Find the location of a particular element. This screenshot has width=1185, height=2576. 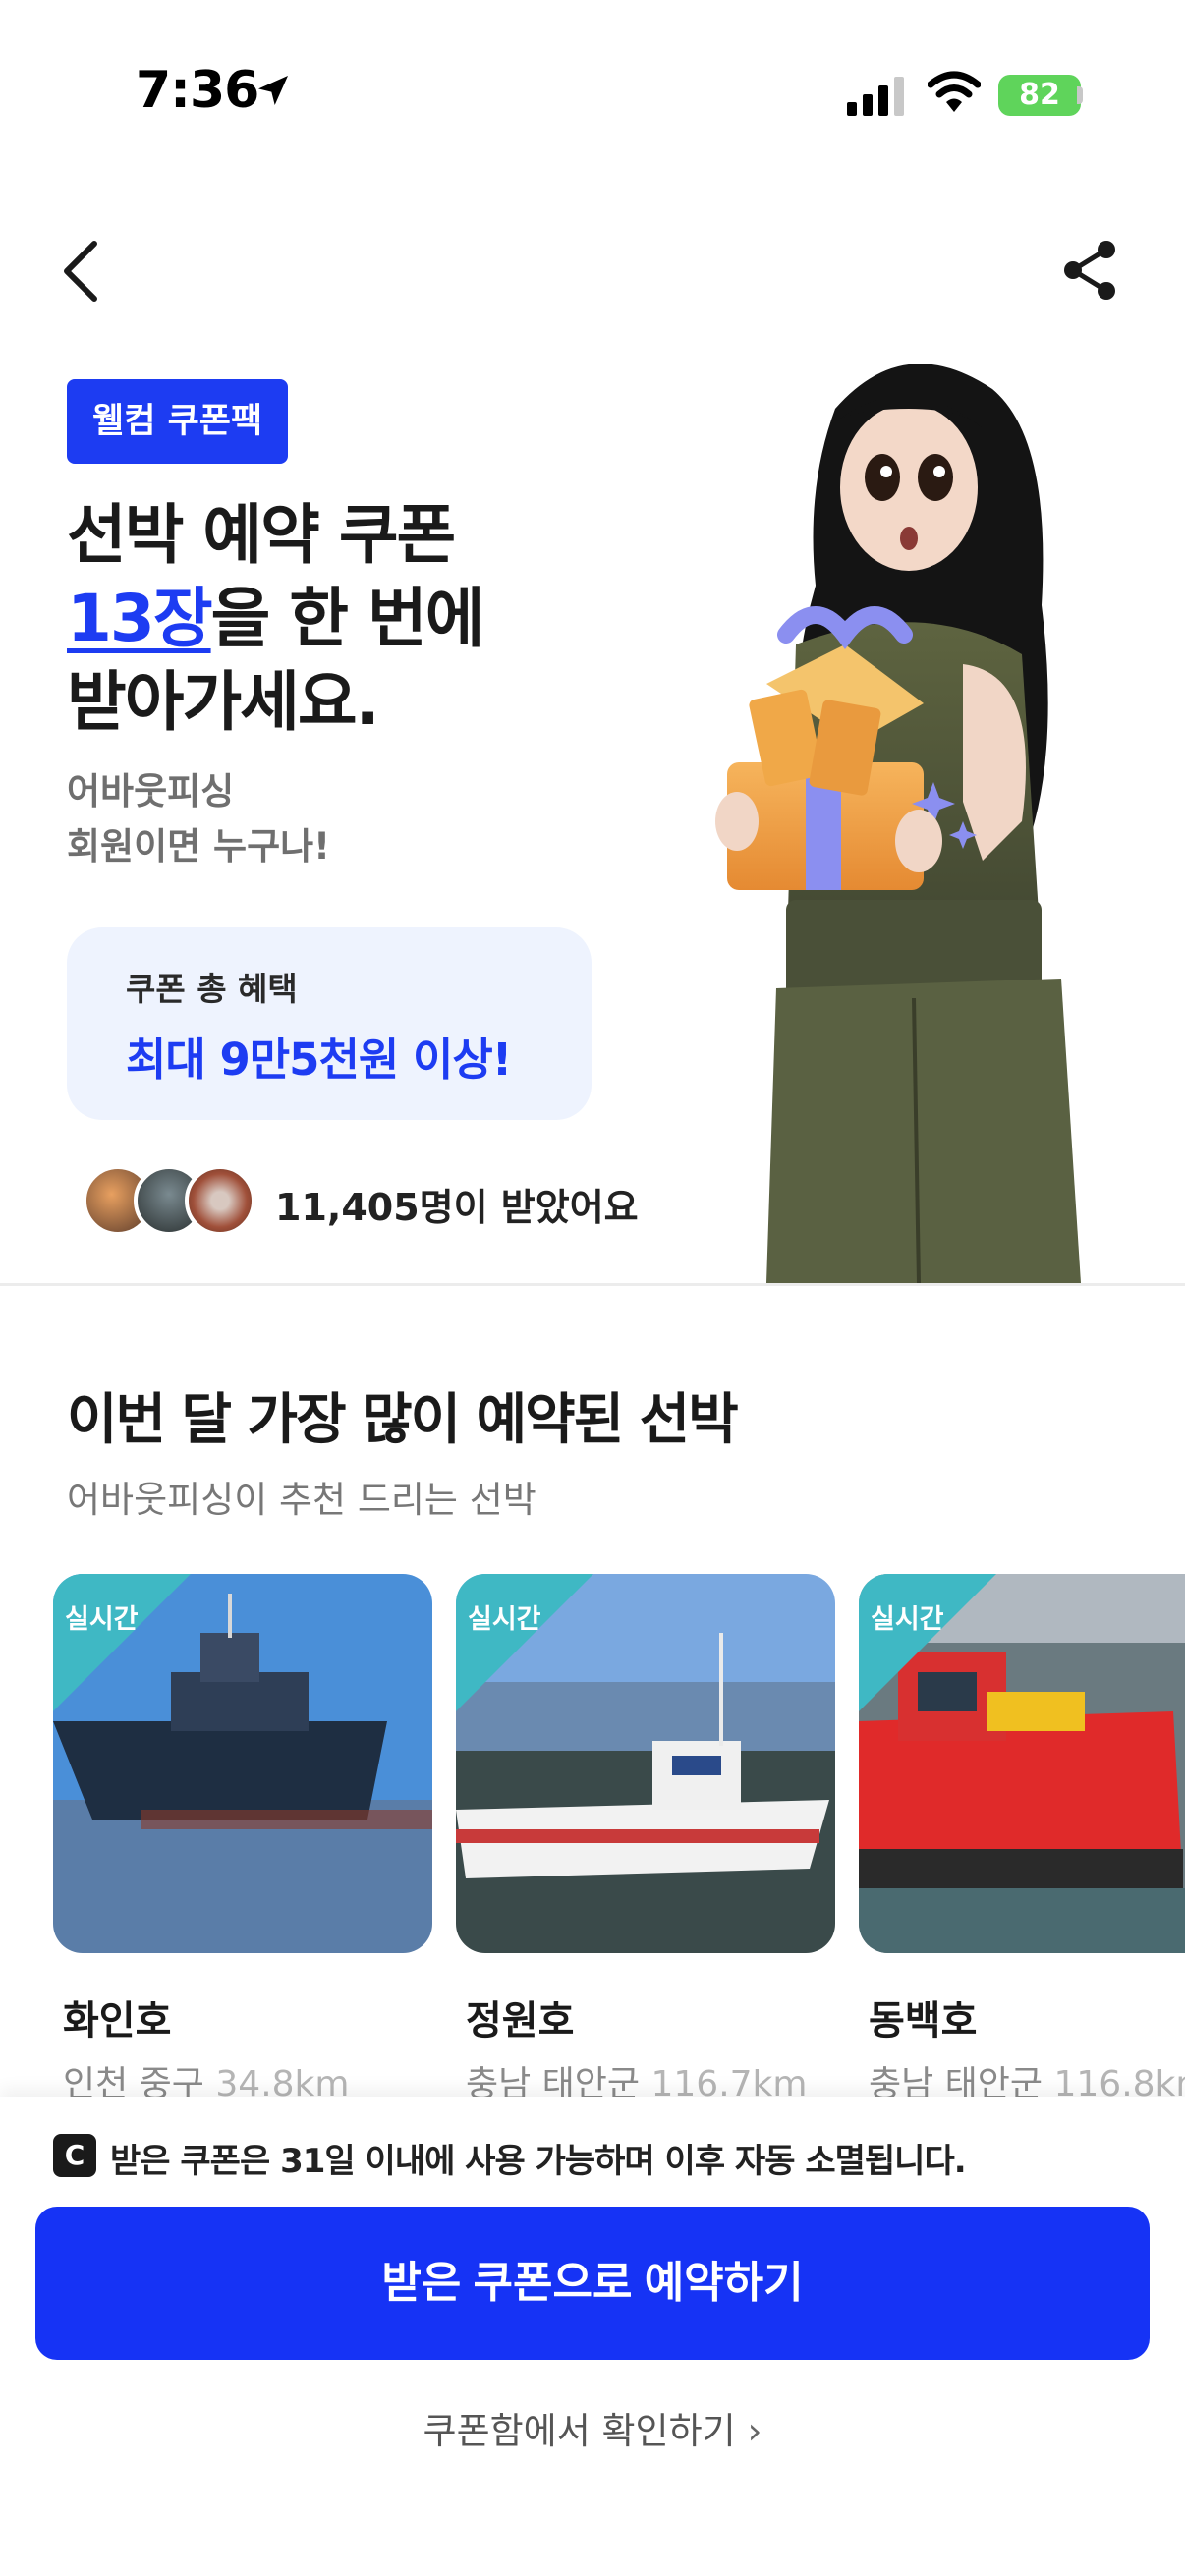

share-icon is located at coordinates (1089, 270).